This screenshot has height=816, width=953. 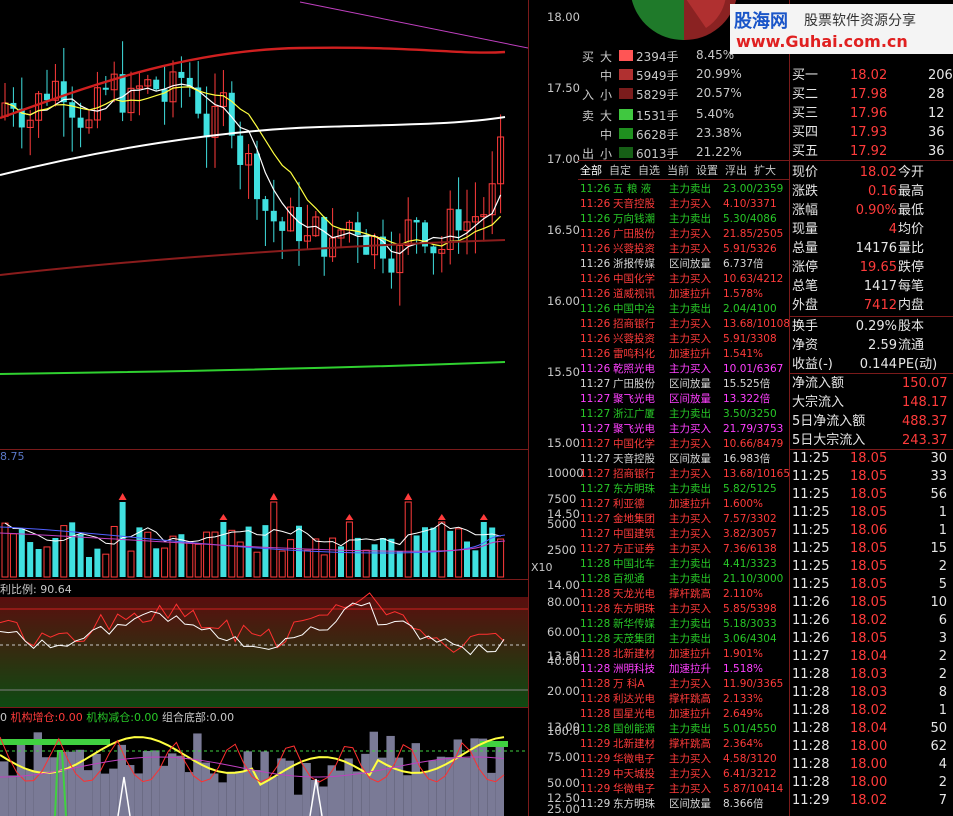 What do you see at coordinates (753, 444) in the screenshot?
I see `alert-value: 10.66/8479` at bounding box center [753, 444].